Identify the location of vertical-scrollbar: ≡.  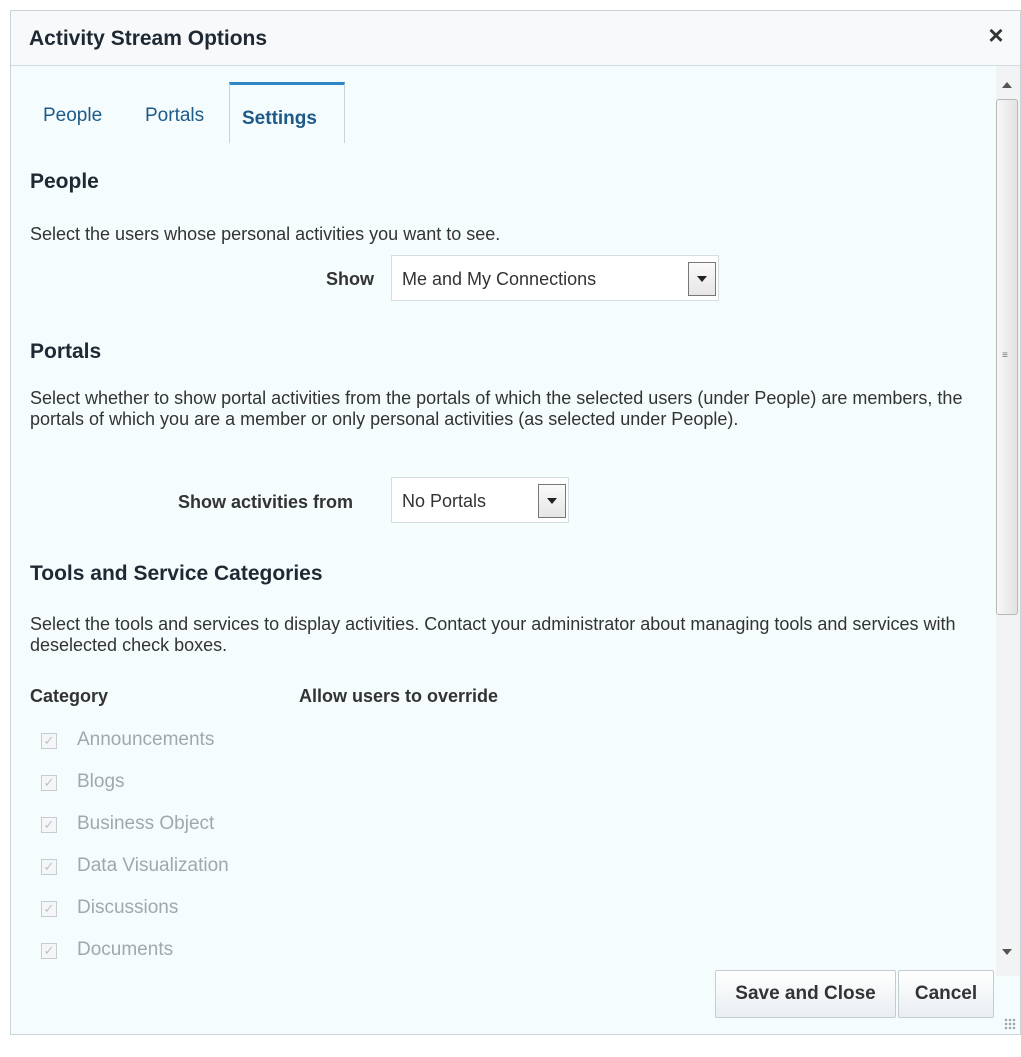
(1008, 521).